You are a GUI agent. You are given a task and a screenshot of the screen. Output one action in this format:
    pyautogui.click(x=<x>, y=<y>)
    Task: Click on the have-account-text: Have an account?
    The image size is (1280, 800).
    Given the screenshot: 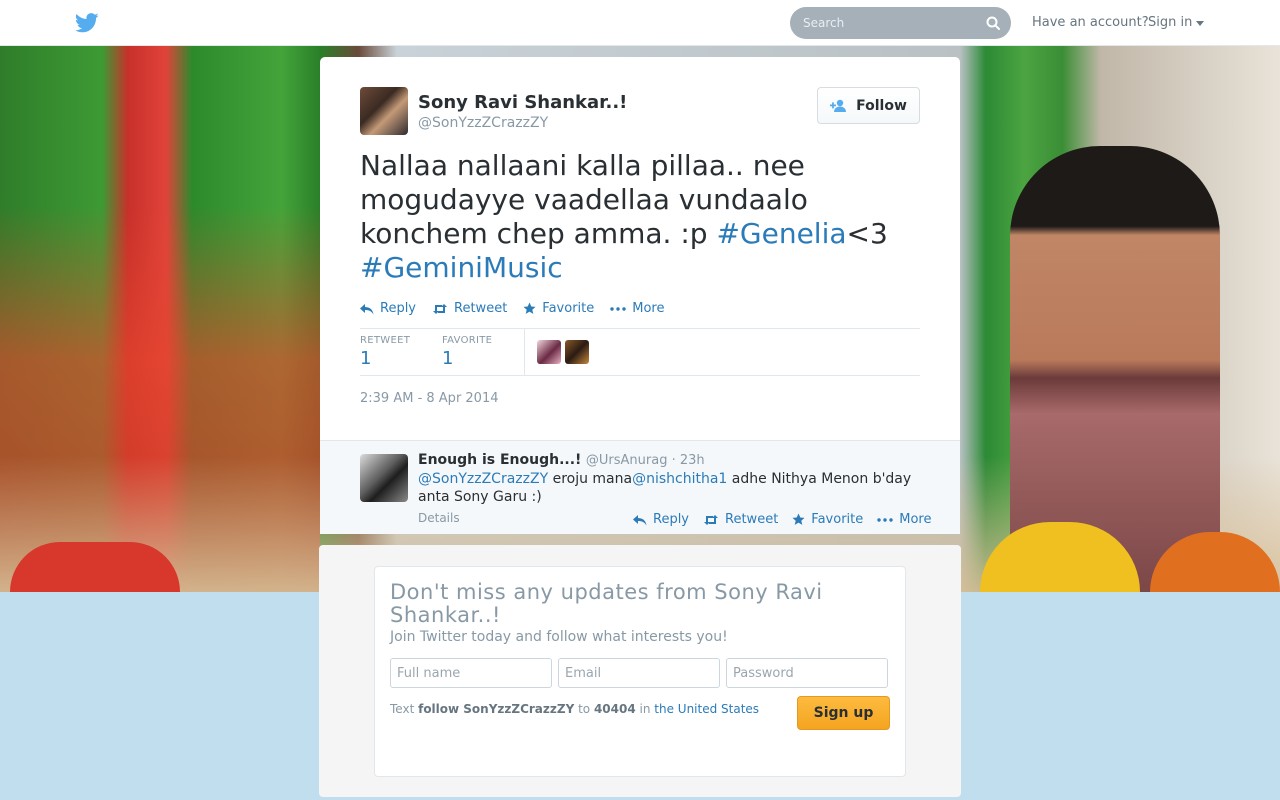 What is the action you would take?
    pyautogui.click(x=1090, y=22)
    